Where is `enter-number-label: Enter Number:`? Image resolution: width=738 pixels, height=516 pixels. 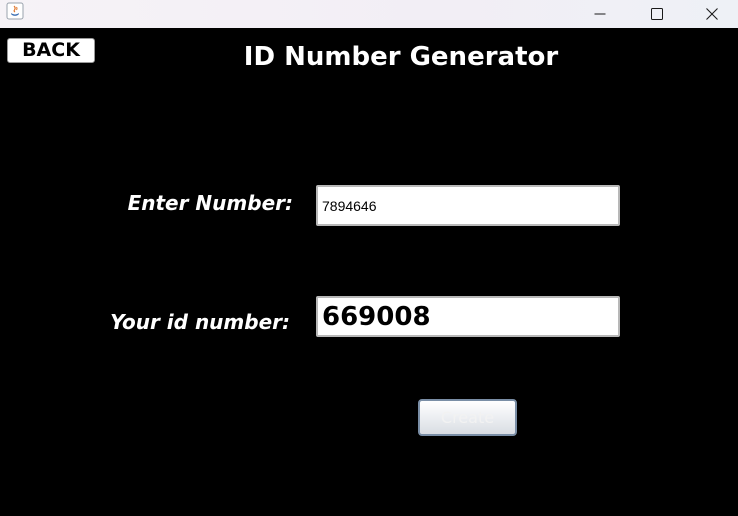
enter-number-label: Enter Number: is located at coordinates (210, 203).